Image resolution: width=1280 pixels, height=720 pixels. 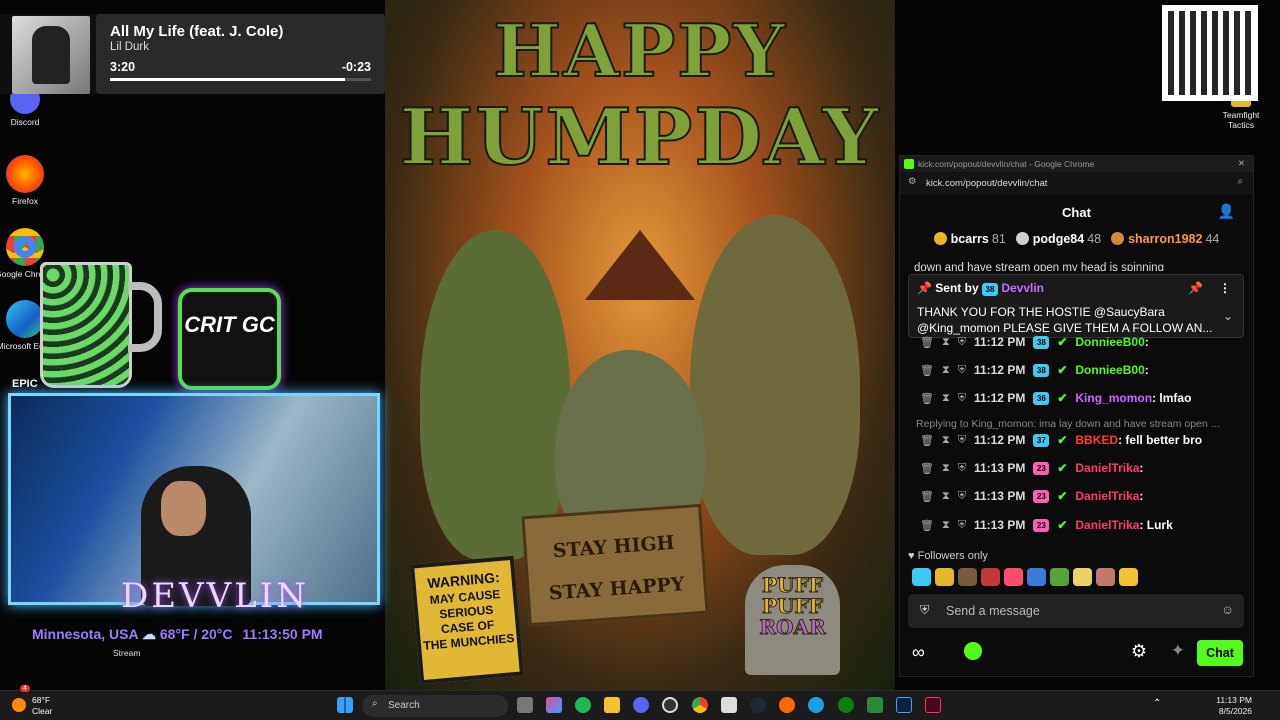 I want to click on settings-gear-icon: ⚙, so click(x=1139, y=651).